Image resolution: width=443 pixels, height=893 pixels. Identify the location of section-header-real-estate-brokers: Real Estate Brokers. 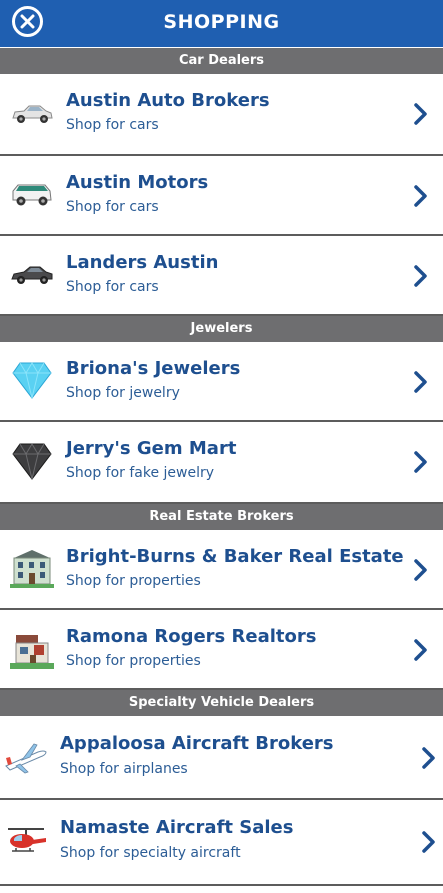
(221, 517).